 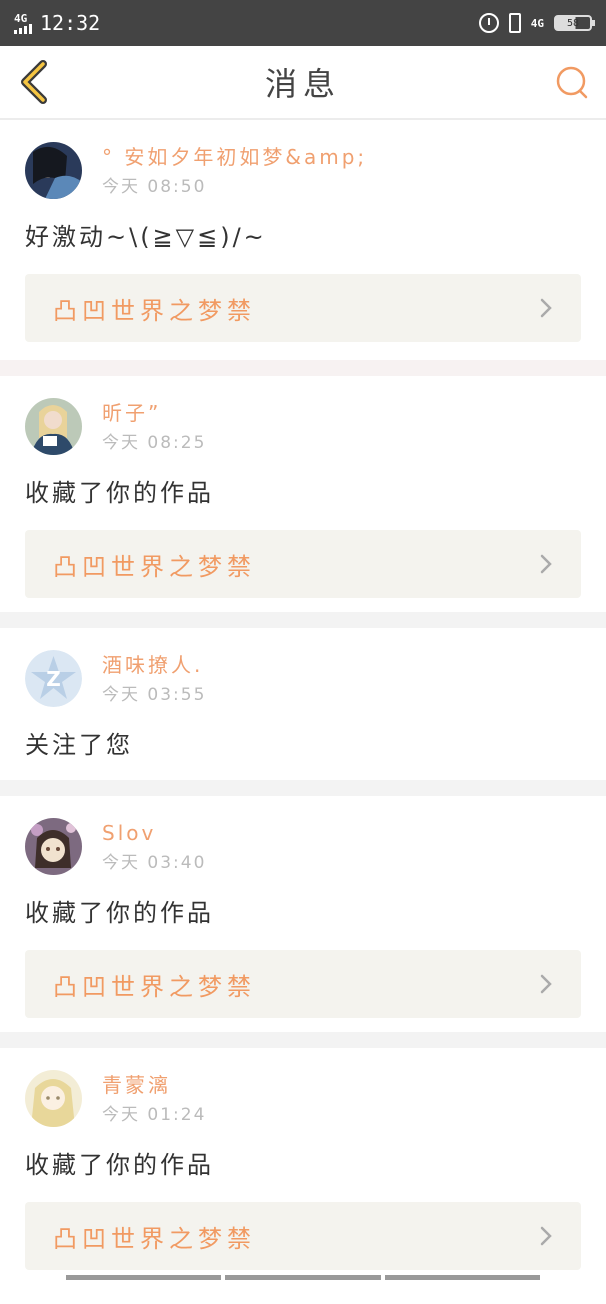 I want to click on timestamp: 今天 08:25, so click(x=154, y=443).